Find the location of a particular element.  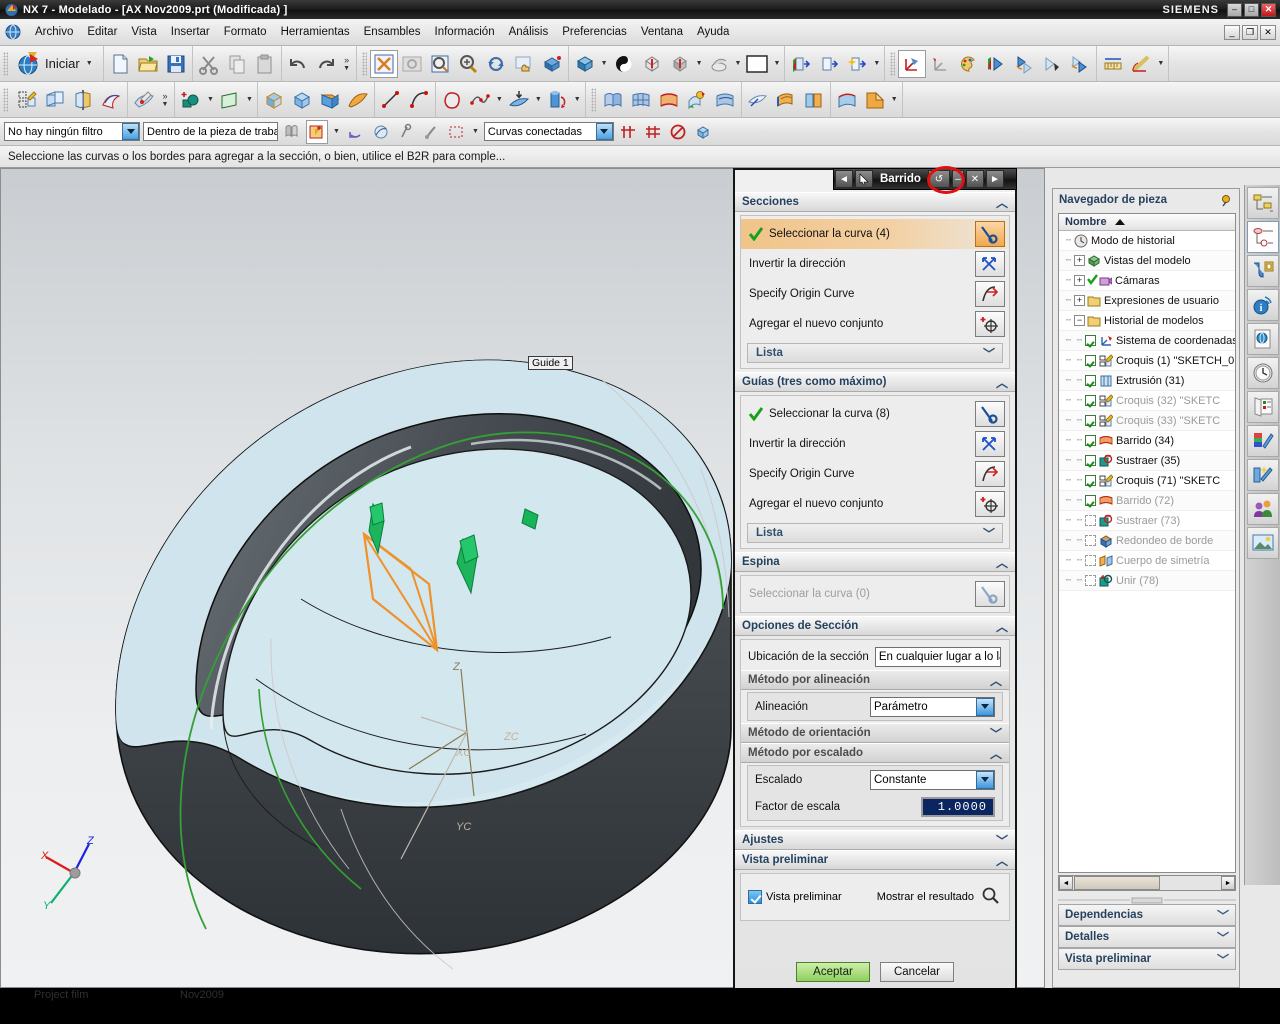

help-info-icon: i is located at coordinates (1262, 305).